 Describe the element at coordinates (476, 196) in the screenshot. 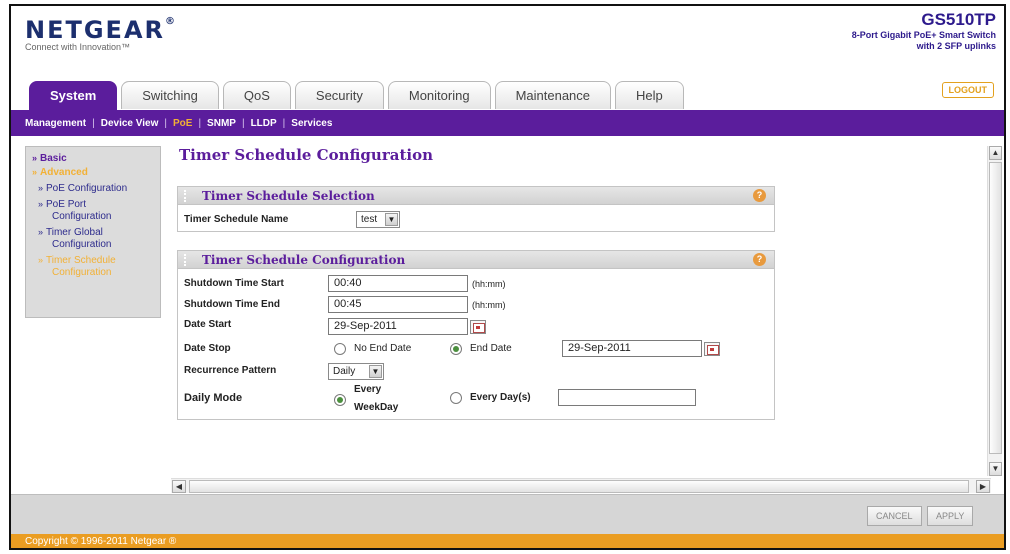

I see `panel-header: Timer Schedule Selection ?` at that location.